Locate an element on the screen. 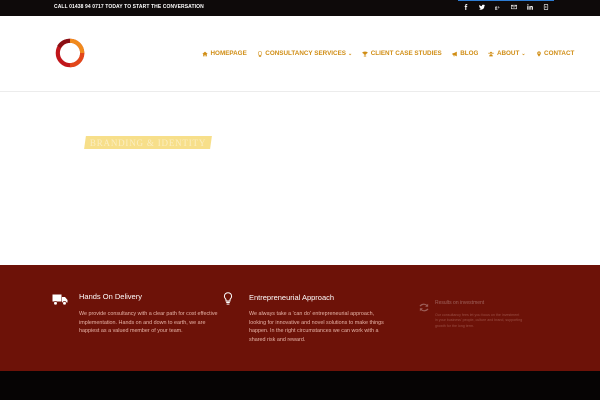 This screenshot has width=600, height=400. nav-item-client-case-studies: CLIENT CASE STUDIES is located at coordinates (402, 53).